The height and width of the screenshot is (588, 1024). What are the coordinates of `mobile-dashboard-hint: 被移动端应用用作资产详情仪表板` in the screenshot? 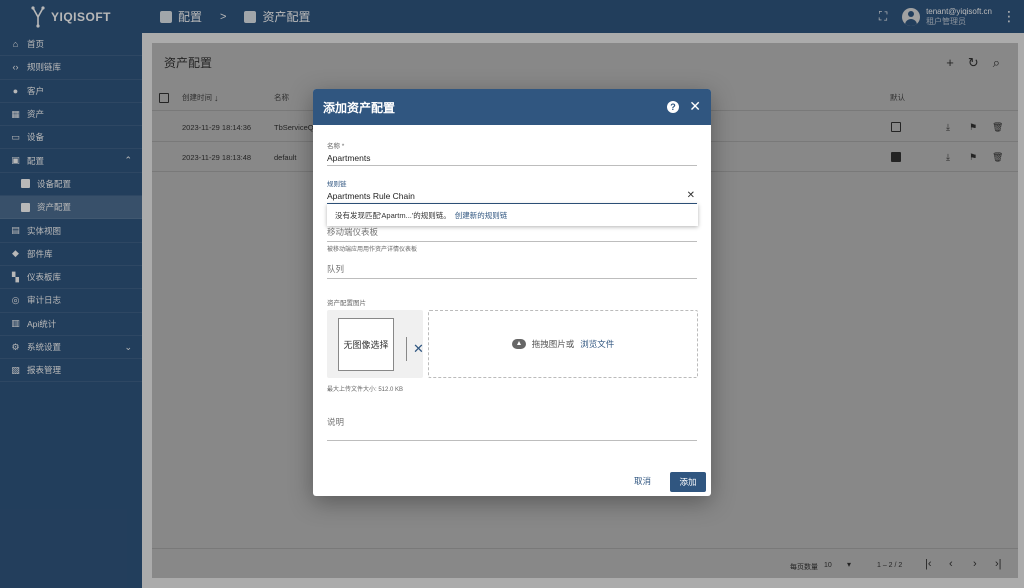 It's located at (372, 250).